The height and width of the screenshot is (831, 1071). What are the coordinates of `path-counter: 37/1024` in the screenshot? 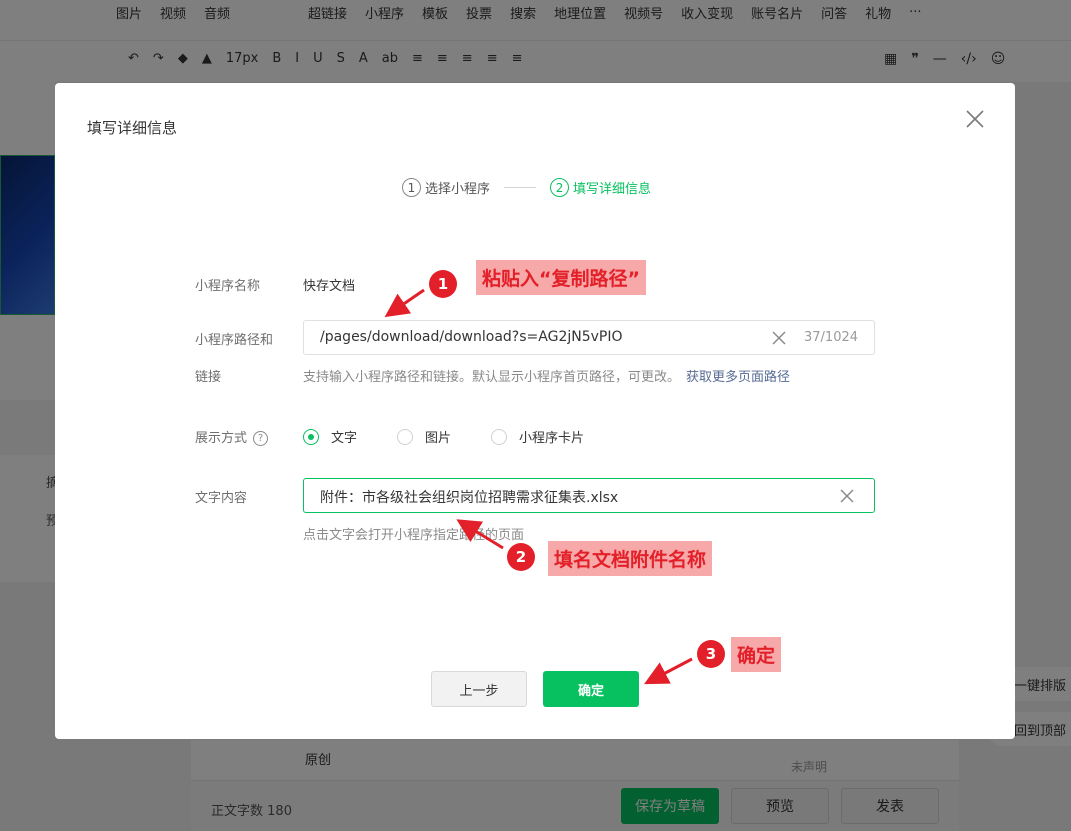 It's located at (831, 337).